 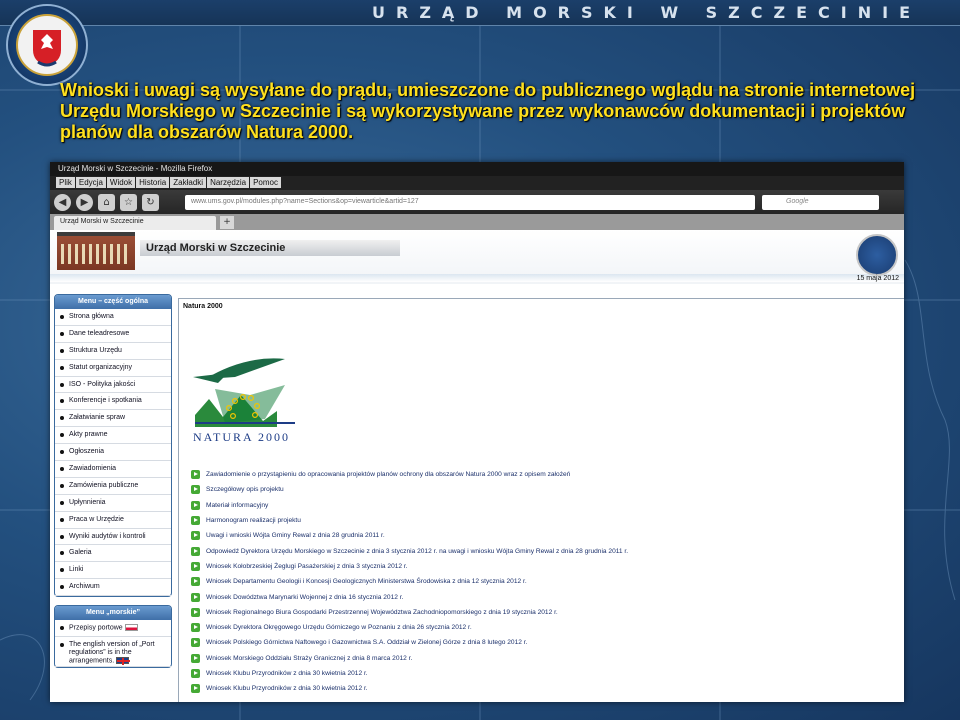 What do you see at coordinates (65, 182) in the screenshot?
I see `menu-plik: Plik` at bounding box center [65, 182].